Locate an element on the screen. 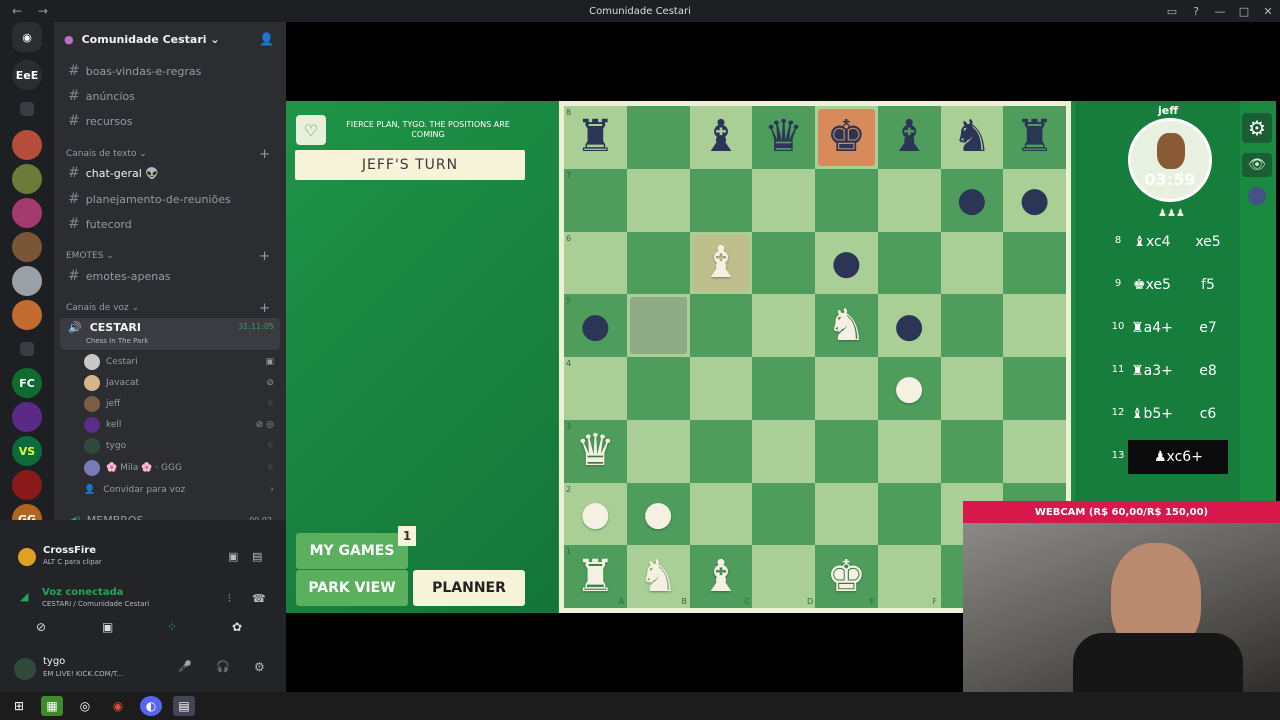  white-move: ♚xe5 is located at coordinates (1152, 285).